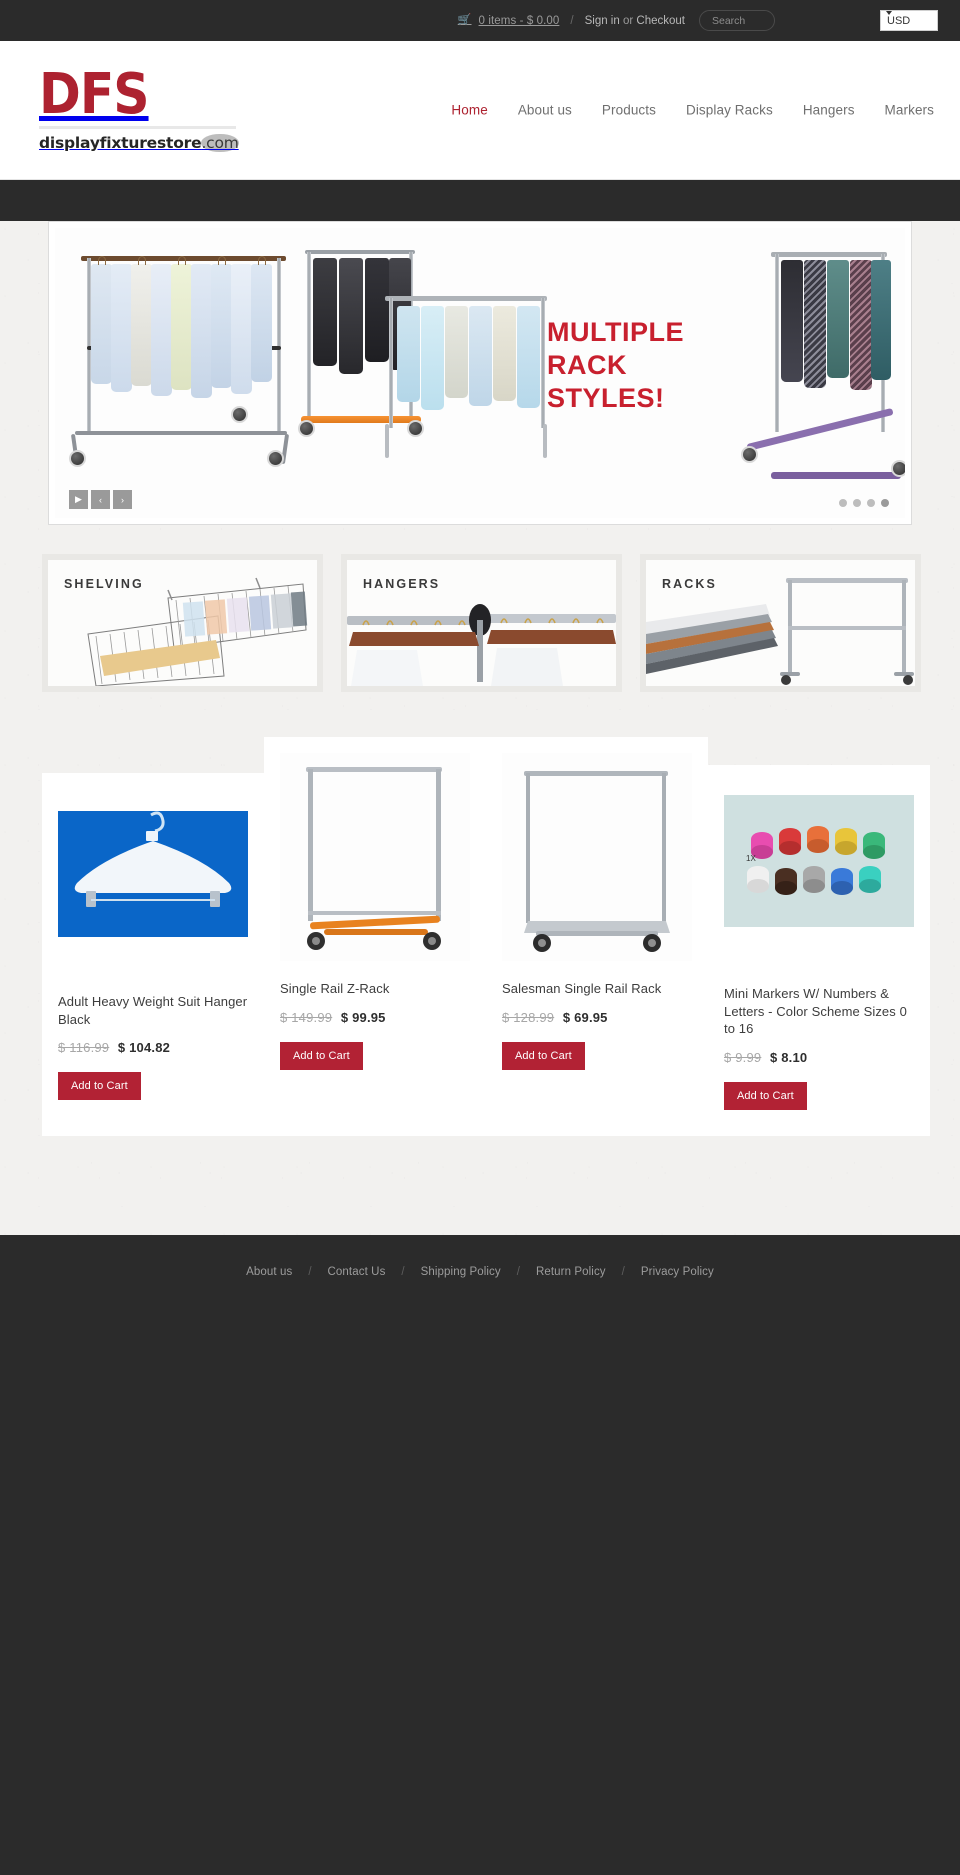  I want to click on logo-tagline: displayfixturestore.com, so click(139, 142).